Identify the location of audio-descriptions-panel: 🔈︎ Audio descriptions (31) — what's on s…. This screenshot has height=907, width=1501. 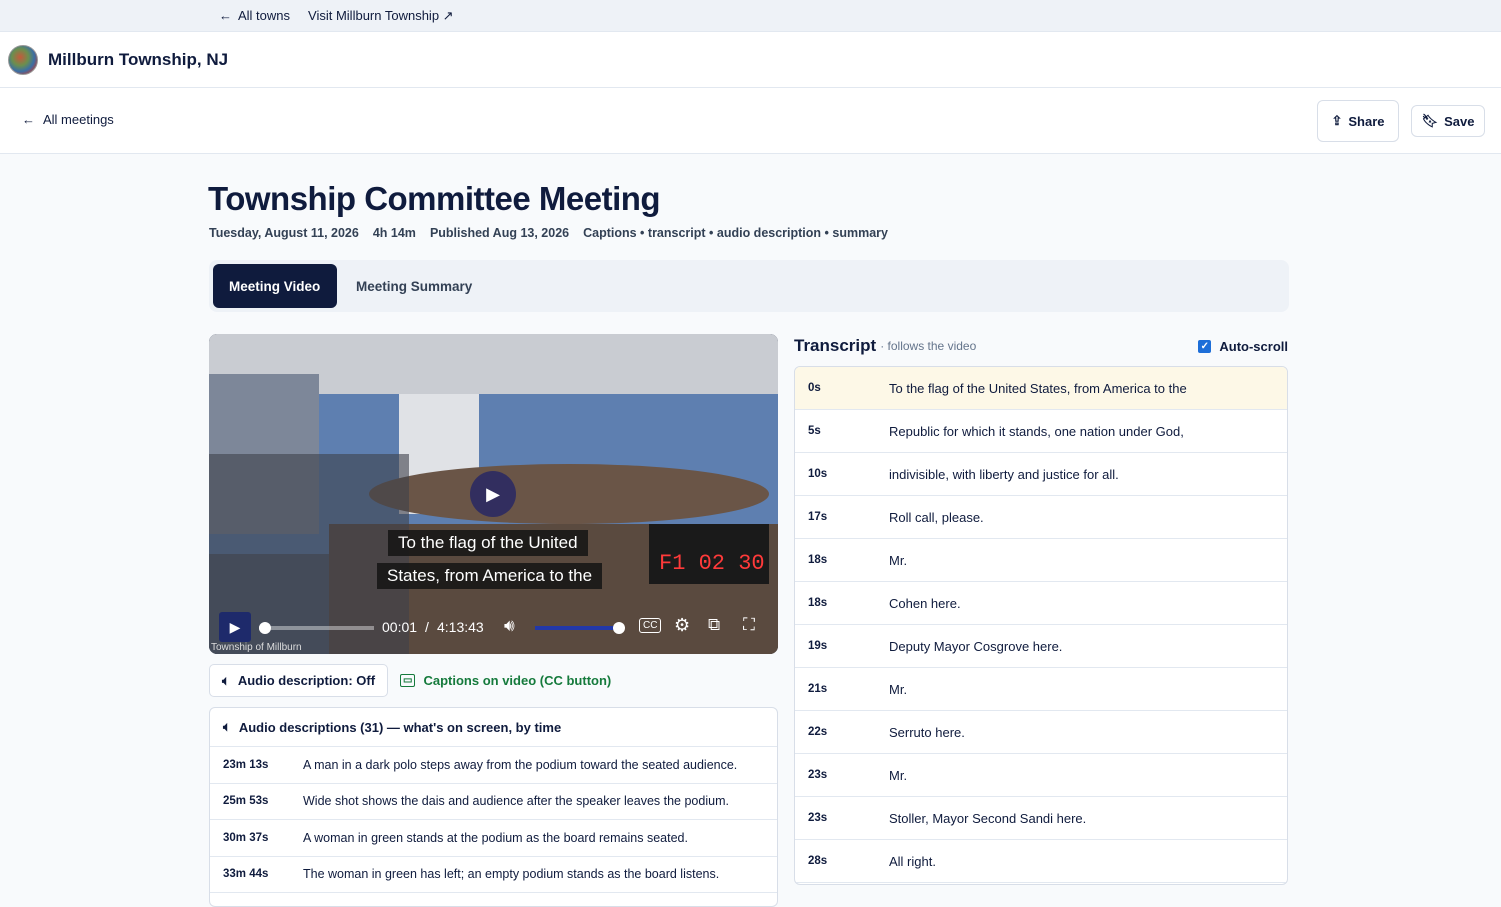
(493, 807).